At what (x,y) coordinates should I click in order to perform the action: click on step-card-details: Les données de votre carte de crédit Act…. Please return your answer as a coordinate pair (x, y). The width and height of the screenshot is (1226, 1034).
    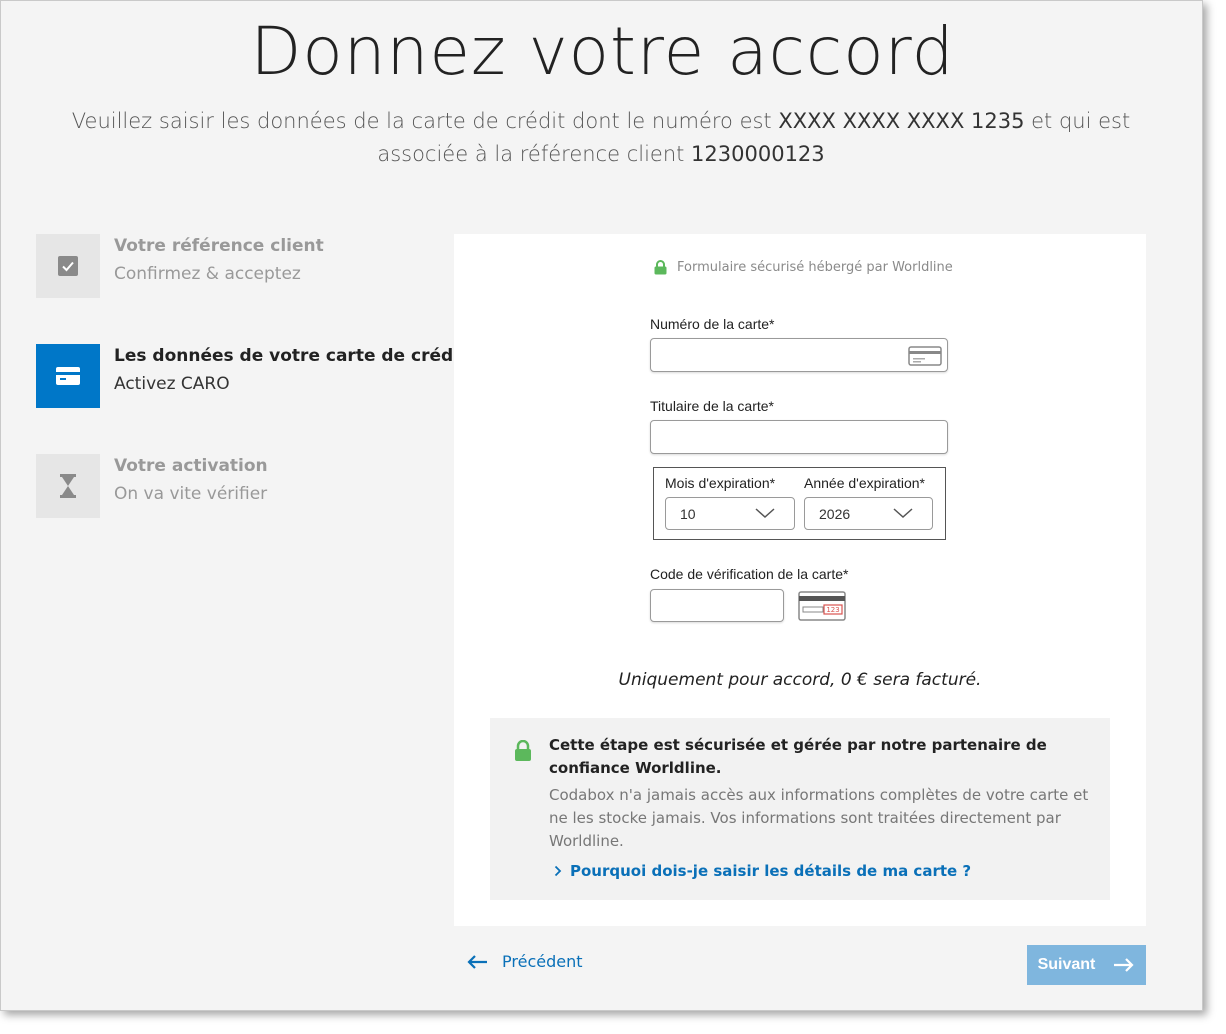
    Looking at the image, I should click on (251, 376).